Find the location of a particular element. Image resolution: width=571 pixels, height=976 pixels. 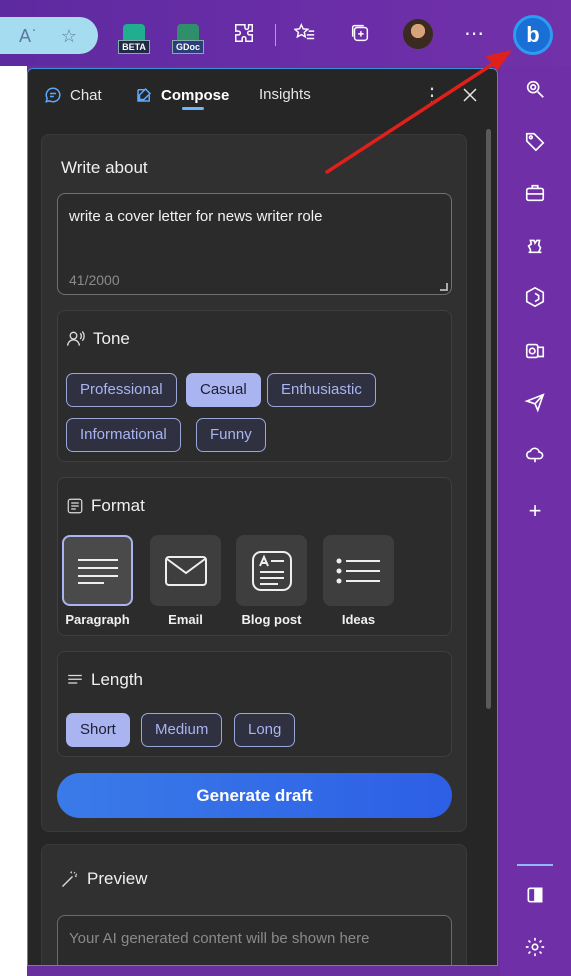

tab-compose-label: Compose is located at coordinates (195, 95).